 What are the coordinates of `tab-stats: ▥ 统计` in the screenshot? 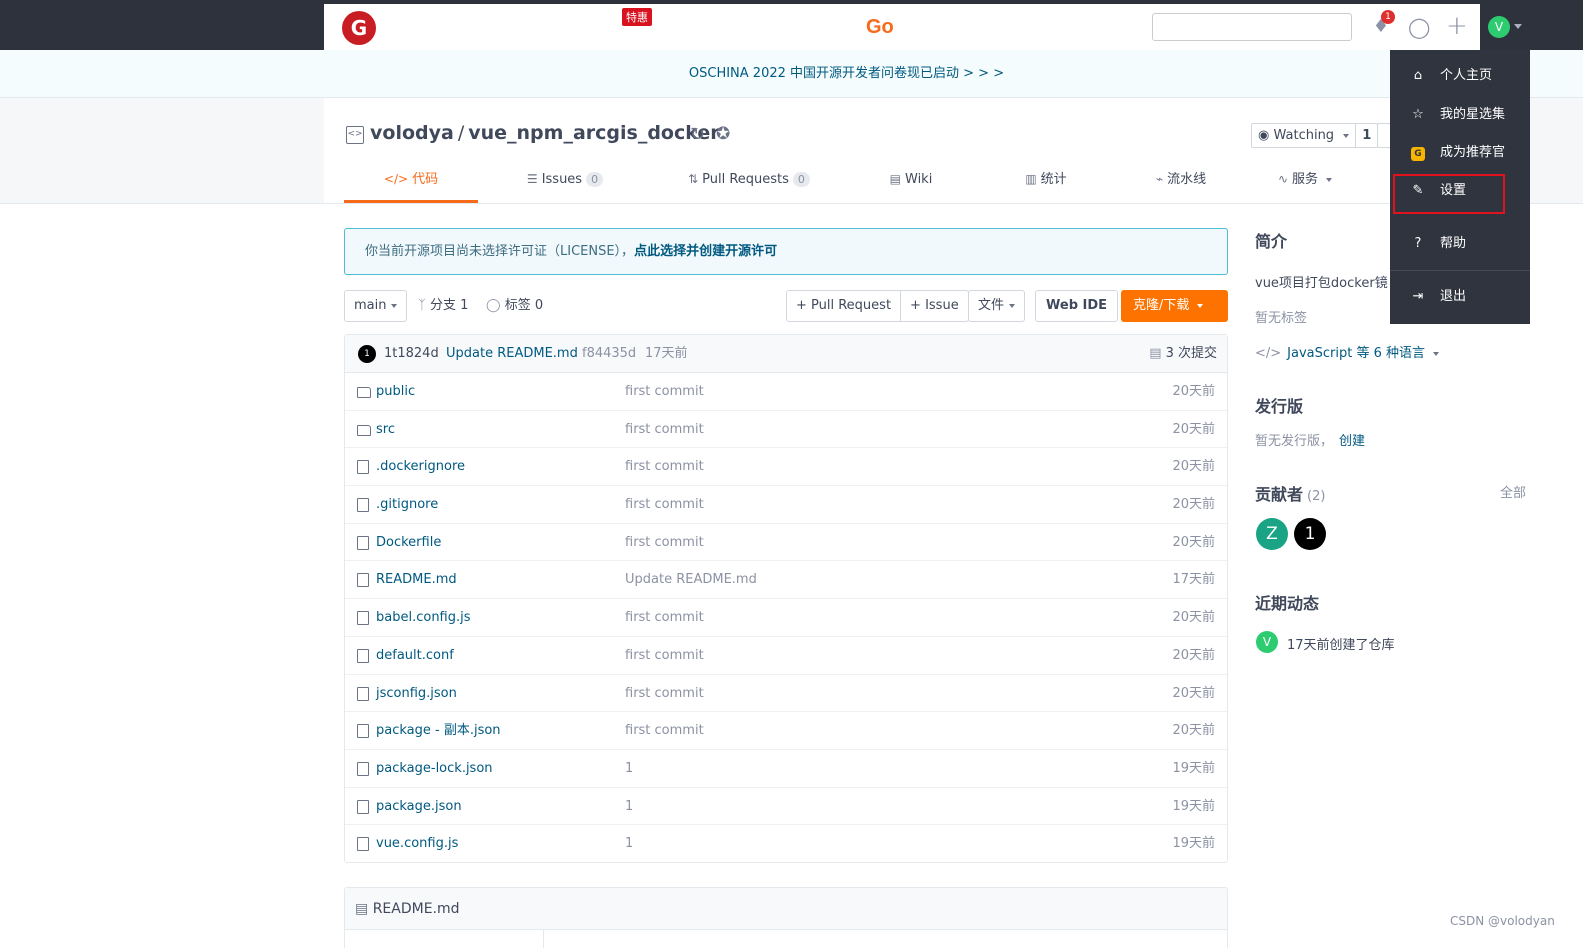 It's located at (1046, 183).